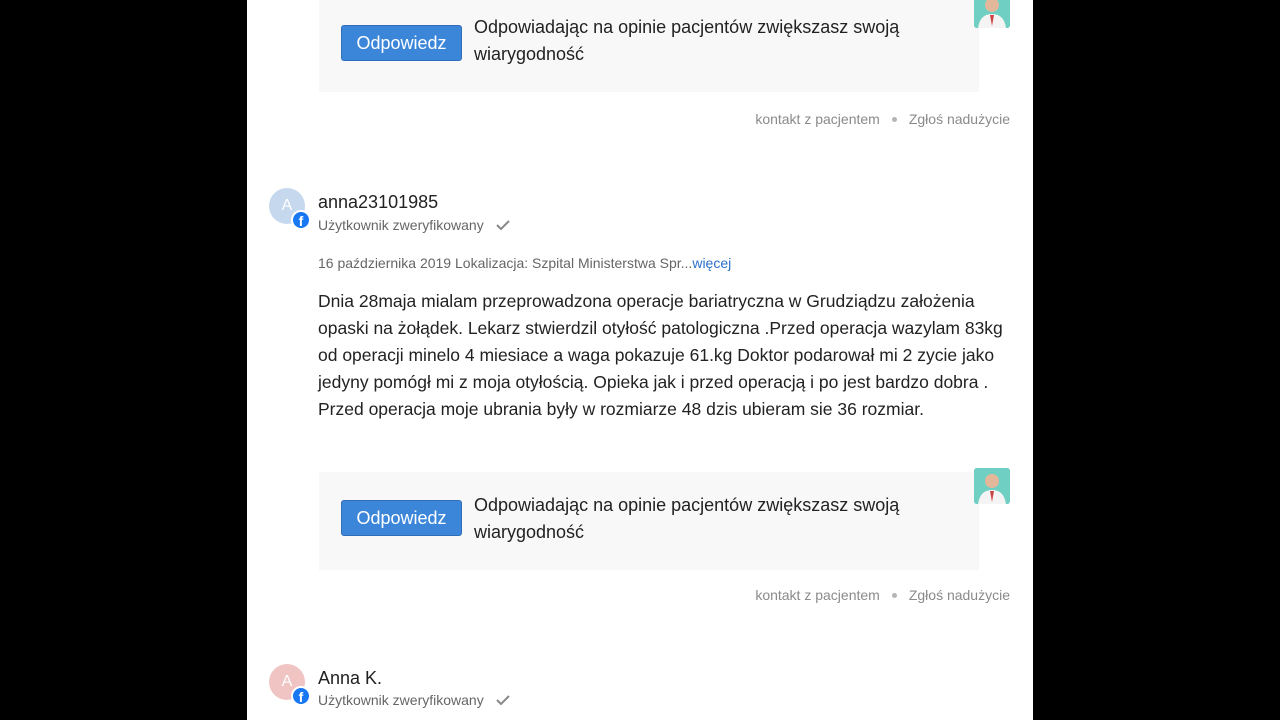  I want to click on more-link: więcej, so click(711, 263).